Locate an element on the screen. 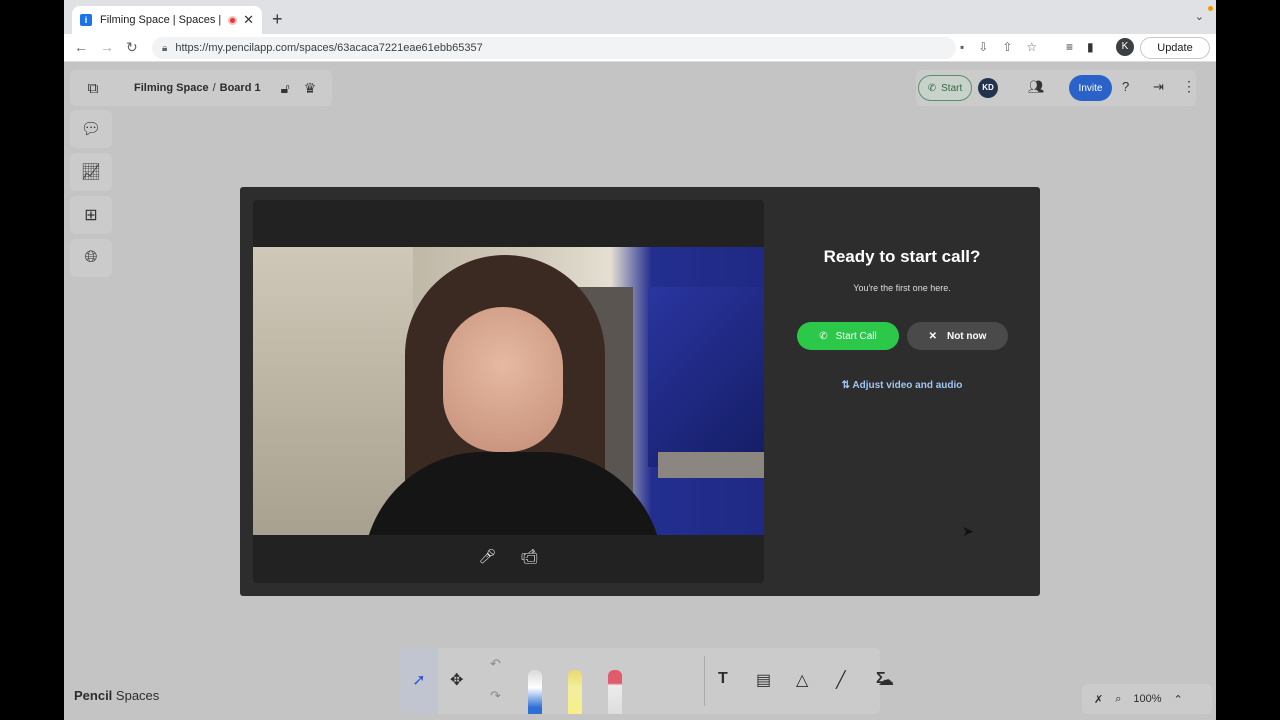 This screenshot has height=720, width=1280. shapes-icon: △ is located at coordinates (802, 680).